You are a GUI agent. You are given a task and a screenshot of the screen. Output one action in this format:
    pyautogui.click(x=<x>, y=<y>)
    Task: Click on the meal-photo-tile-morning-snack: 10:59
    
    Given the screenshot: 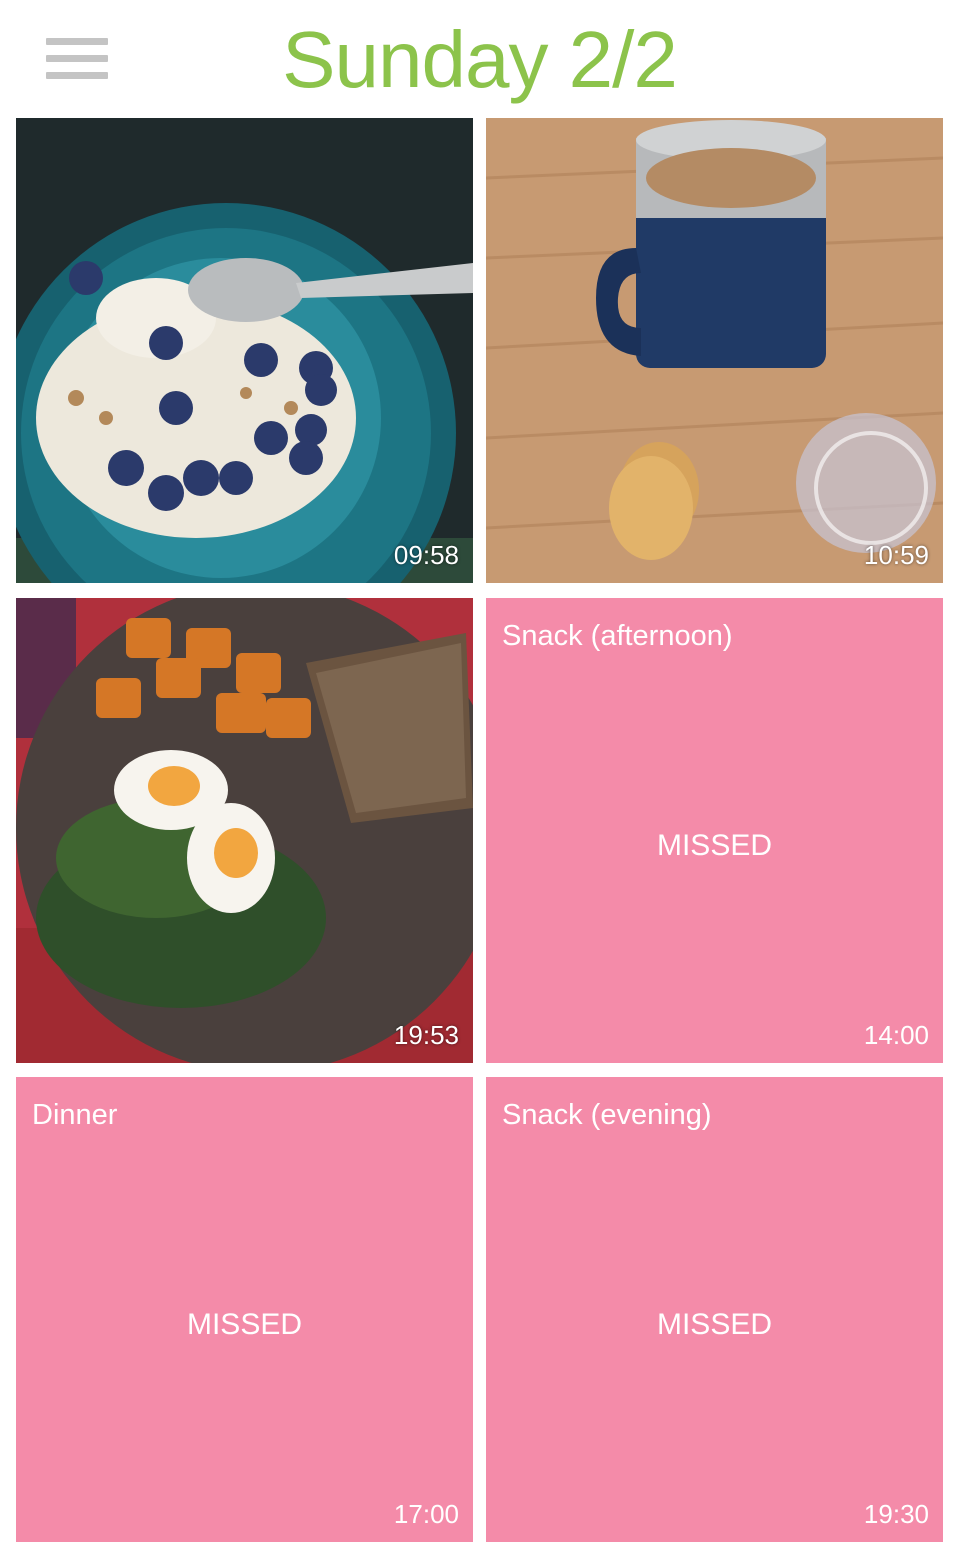 What is the action you would take?
    pyautogui.click(x=714, y=350)
    